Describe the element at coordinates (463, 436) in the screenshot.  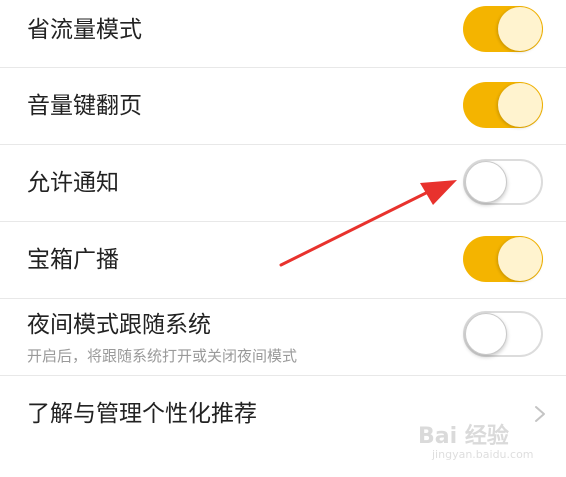
I see `watermark-text: Bai 经验` at that location.